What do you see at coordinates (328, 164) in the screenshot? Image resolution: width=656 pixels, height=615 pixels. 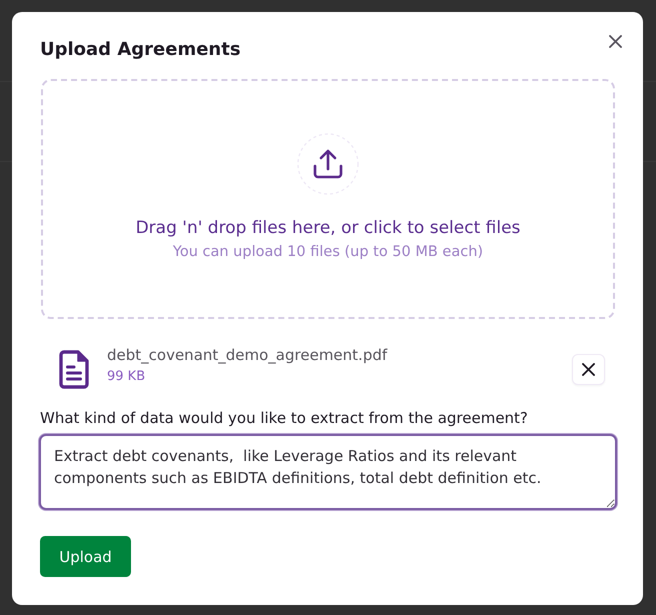 I see `upload-icon` at bounding box center [328, 164].